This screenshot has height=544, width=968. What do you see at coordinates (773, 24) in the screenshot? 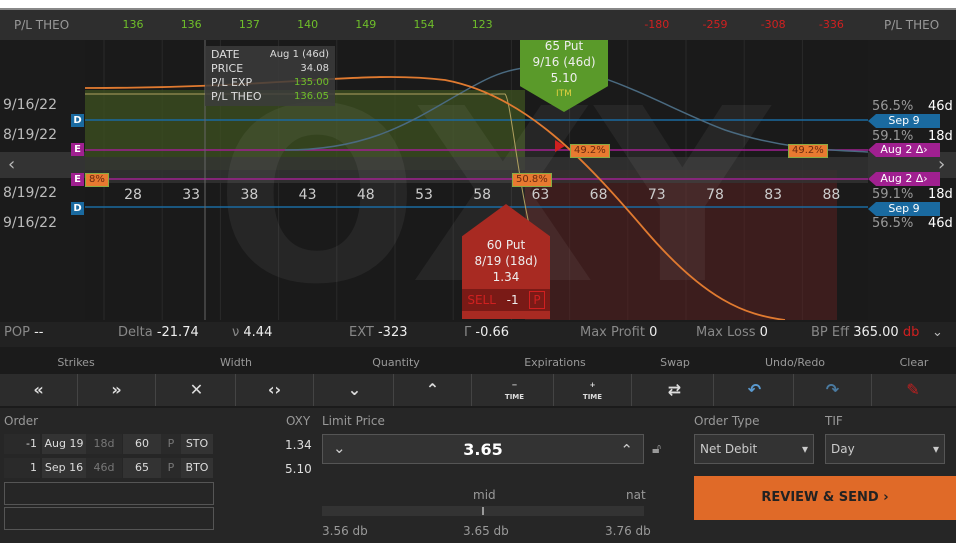
I see `pl-theo-value: -308` at bounding box center [773, 24].